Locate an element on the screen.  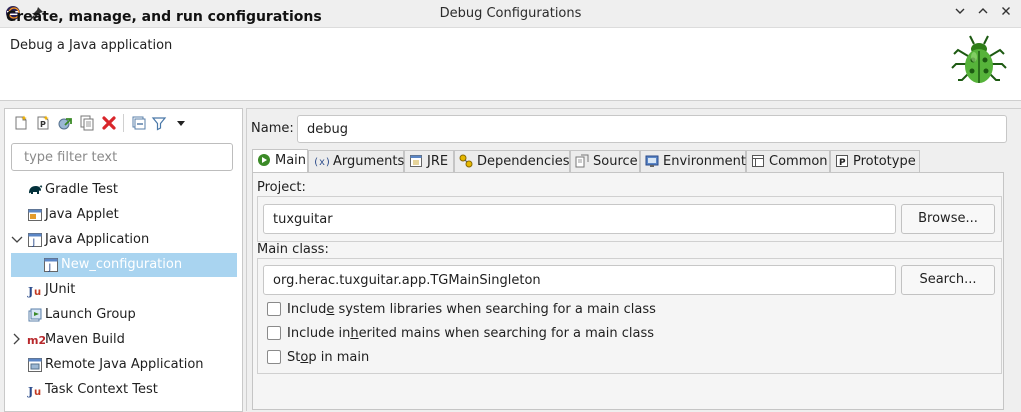
filter-input is located at coordinates (122, 157).